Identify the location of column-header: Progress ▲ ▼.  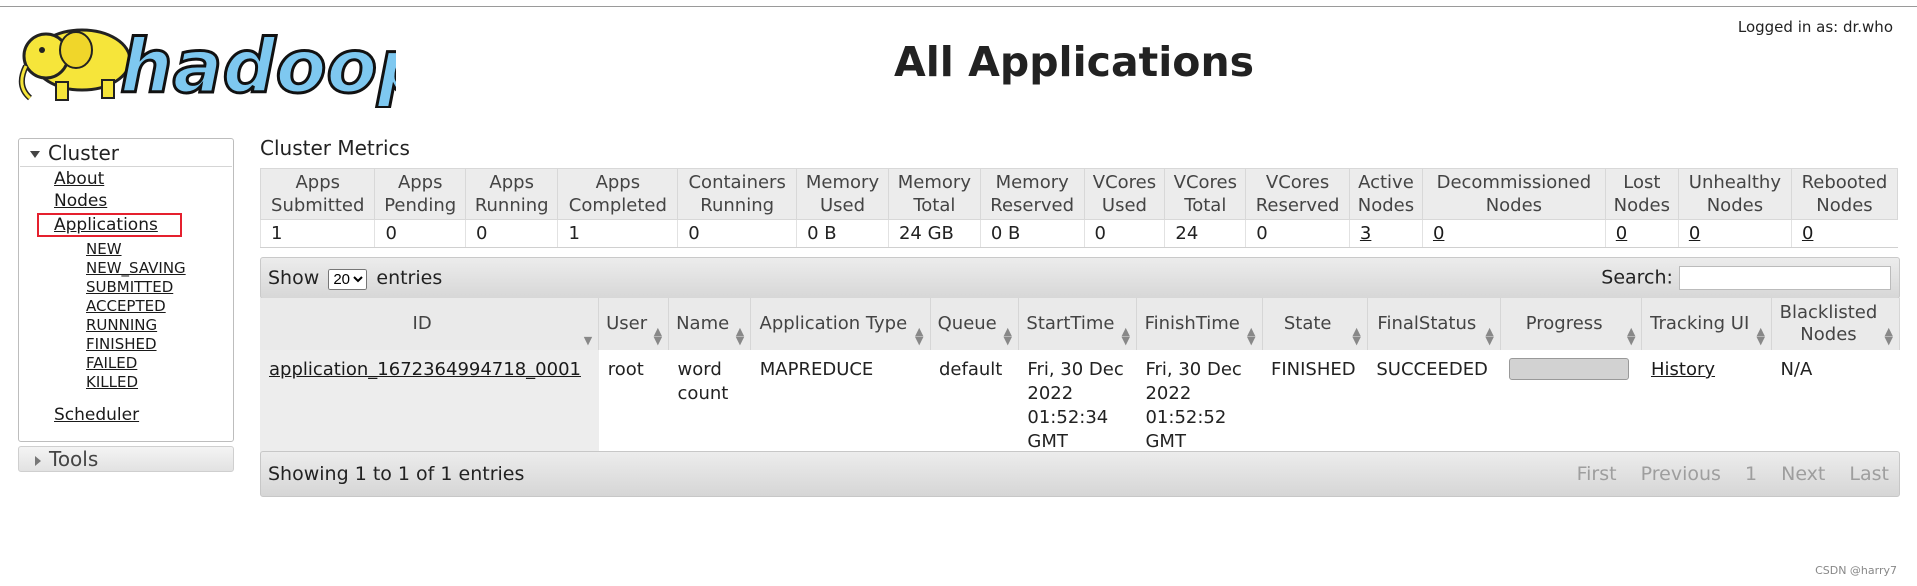
(1571, 324).